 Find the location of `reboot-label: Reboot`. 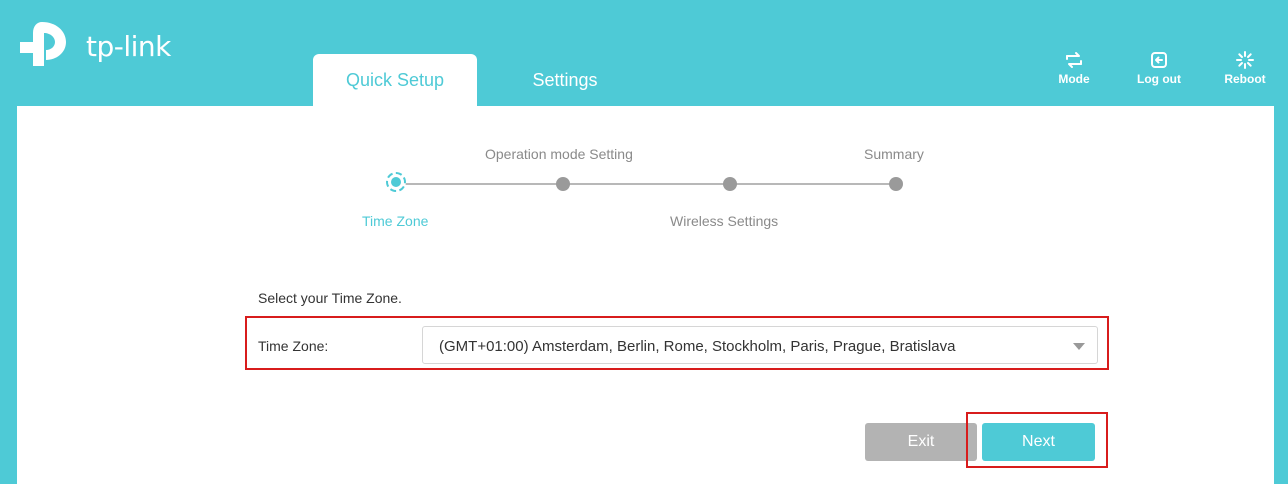

reboot-label: Reboot is located at coordinates (1245, 79).